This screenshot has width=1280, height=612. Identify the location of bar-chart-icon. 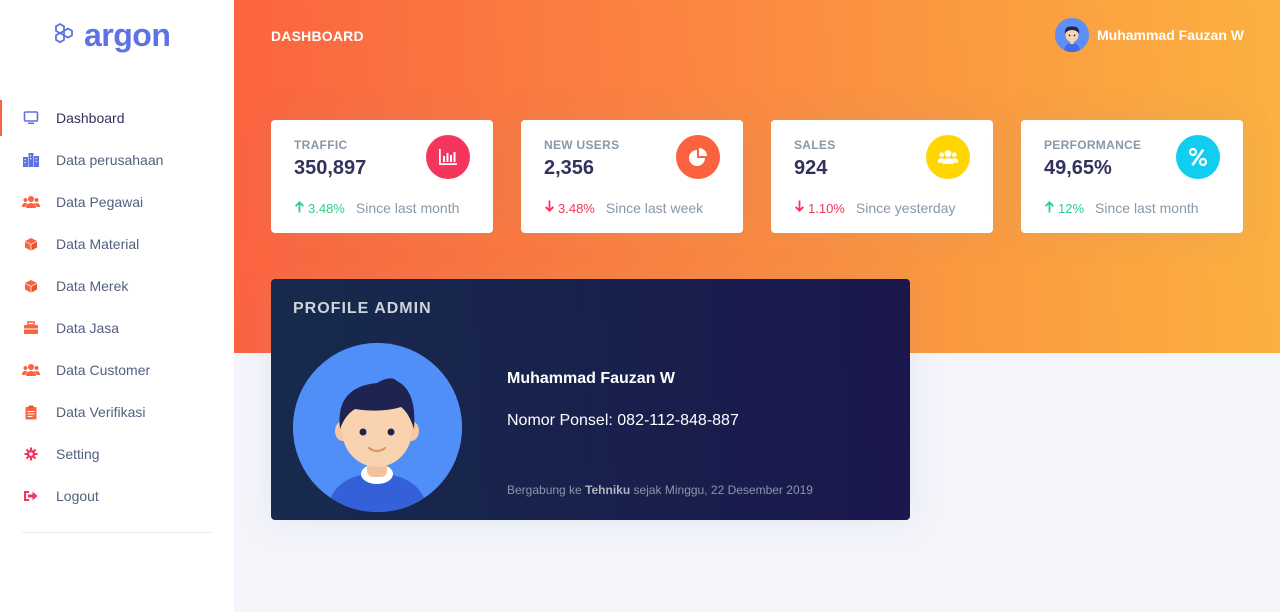
(448, 157).